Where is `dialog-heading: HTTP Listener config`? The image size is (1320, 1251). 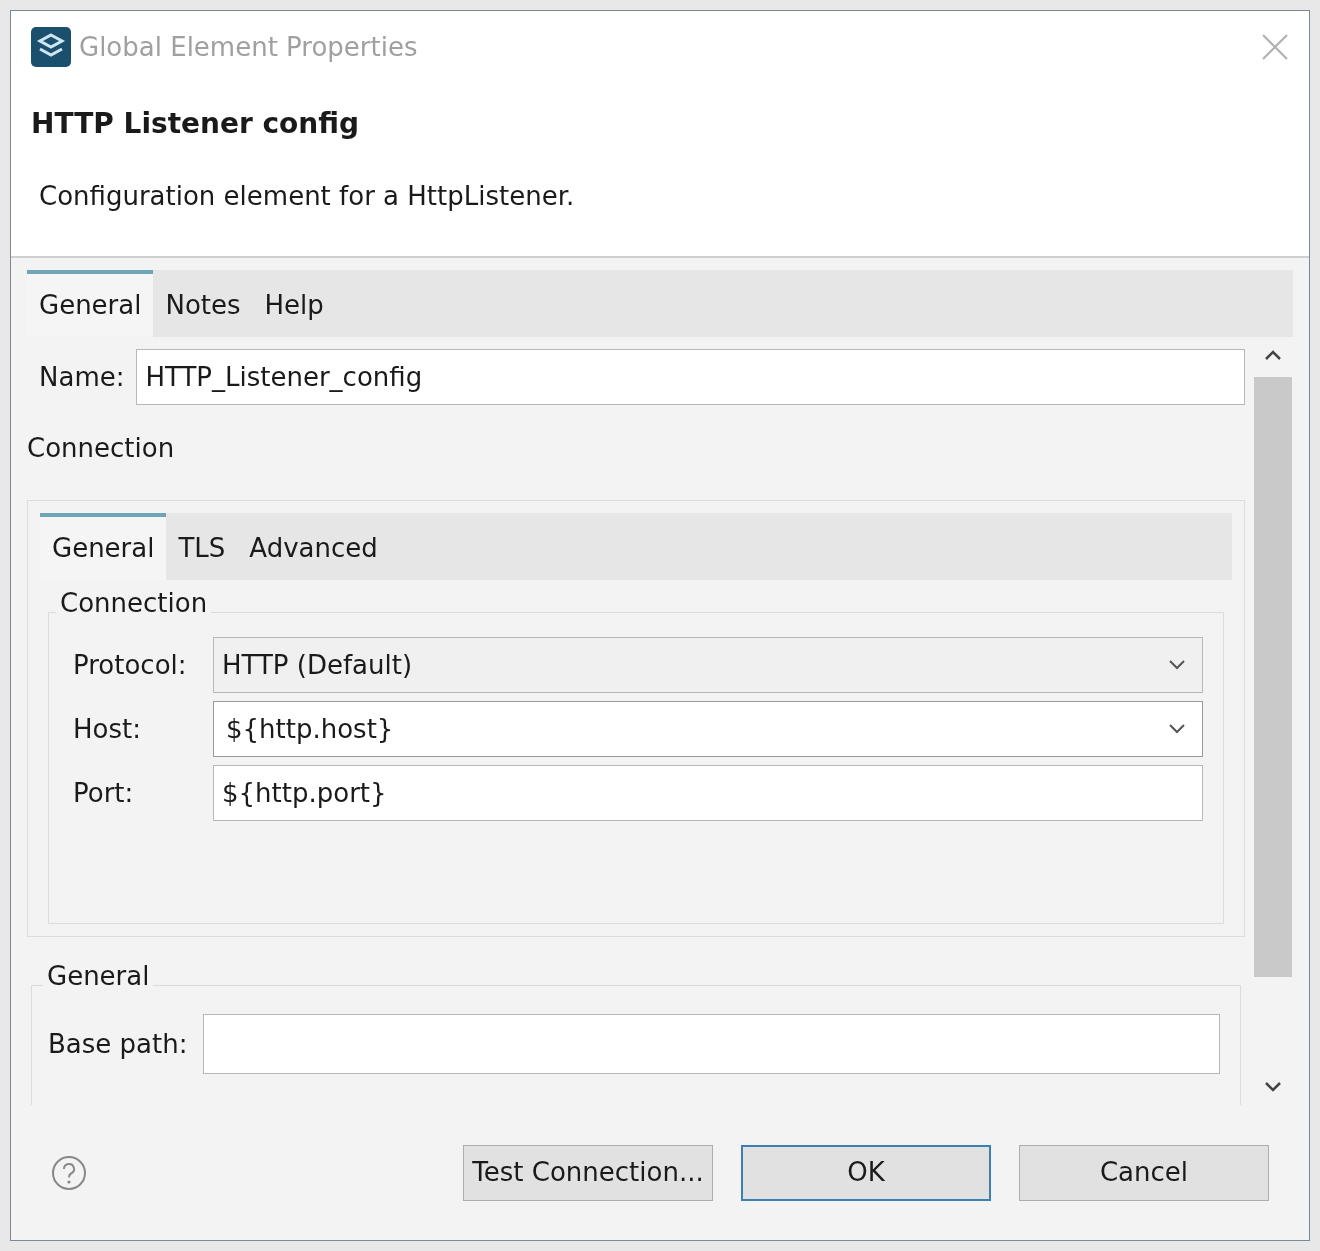 dialog-heading: HTTP Listener config is located at coordinates (196, 124).